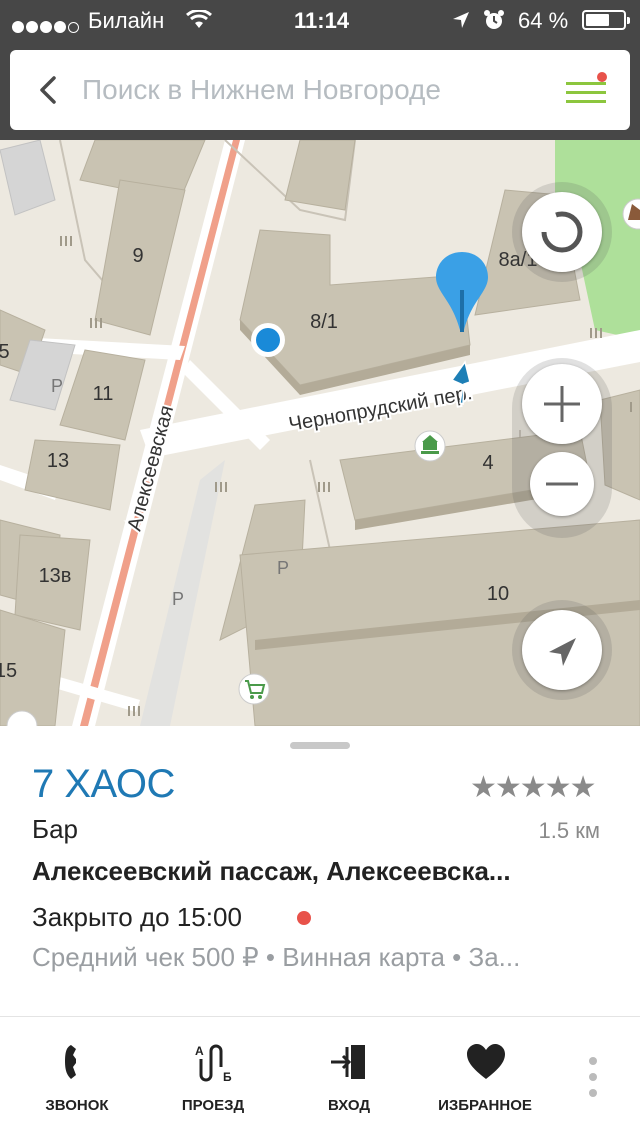  Describe the element at coordinates (50, 90) in the screenshot. I see `back-arrow-icon` at that location.